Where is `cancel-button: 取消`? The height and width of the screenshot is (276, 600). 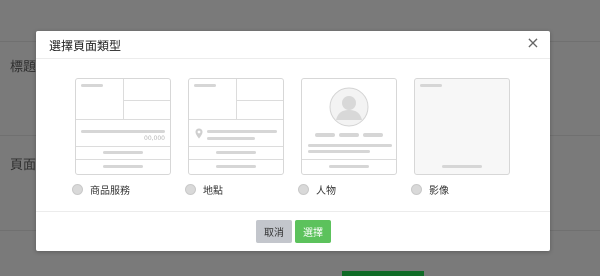
cancel-button: 取消 is located at coordinates (274, 231).